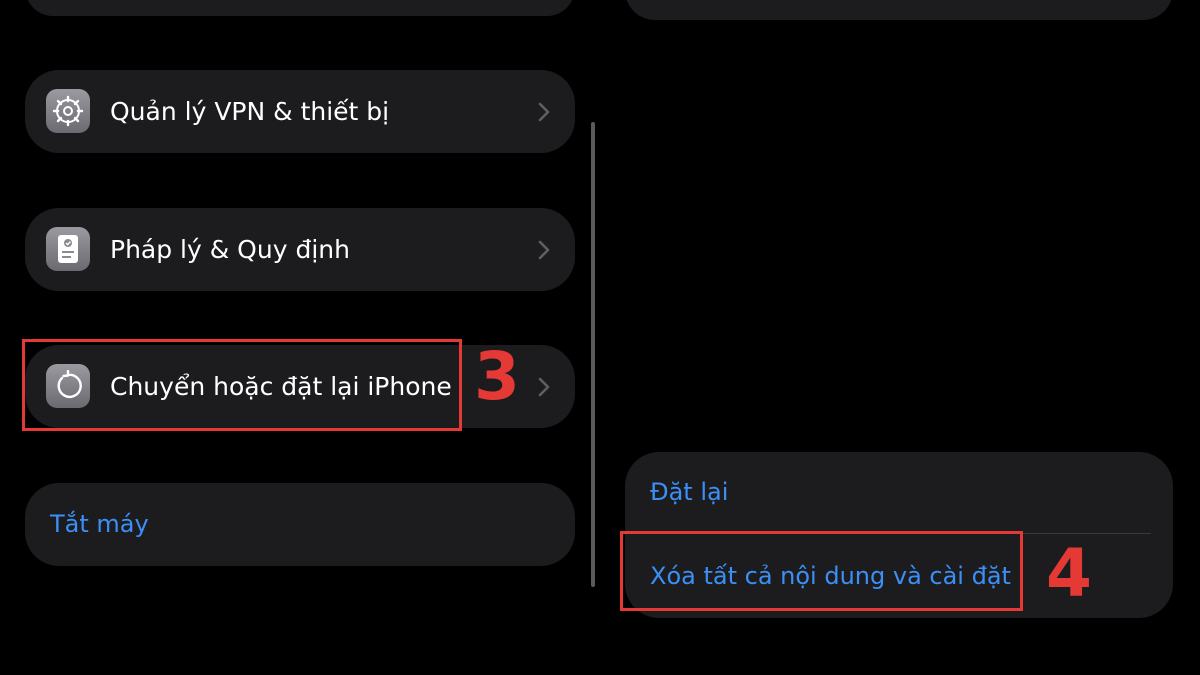 This screenshot has width=1200, height=675. What do you see at coordinates (689, 492) in the screenshot?
I see `reset-option: Đặt lại` at bounding box center [689, 492].